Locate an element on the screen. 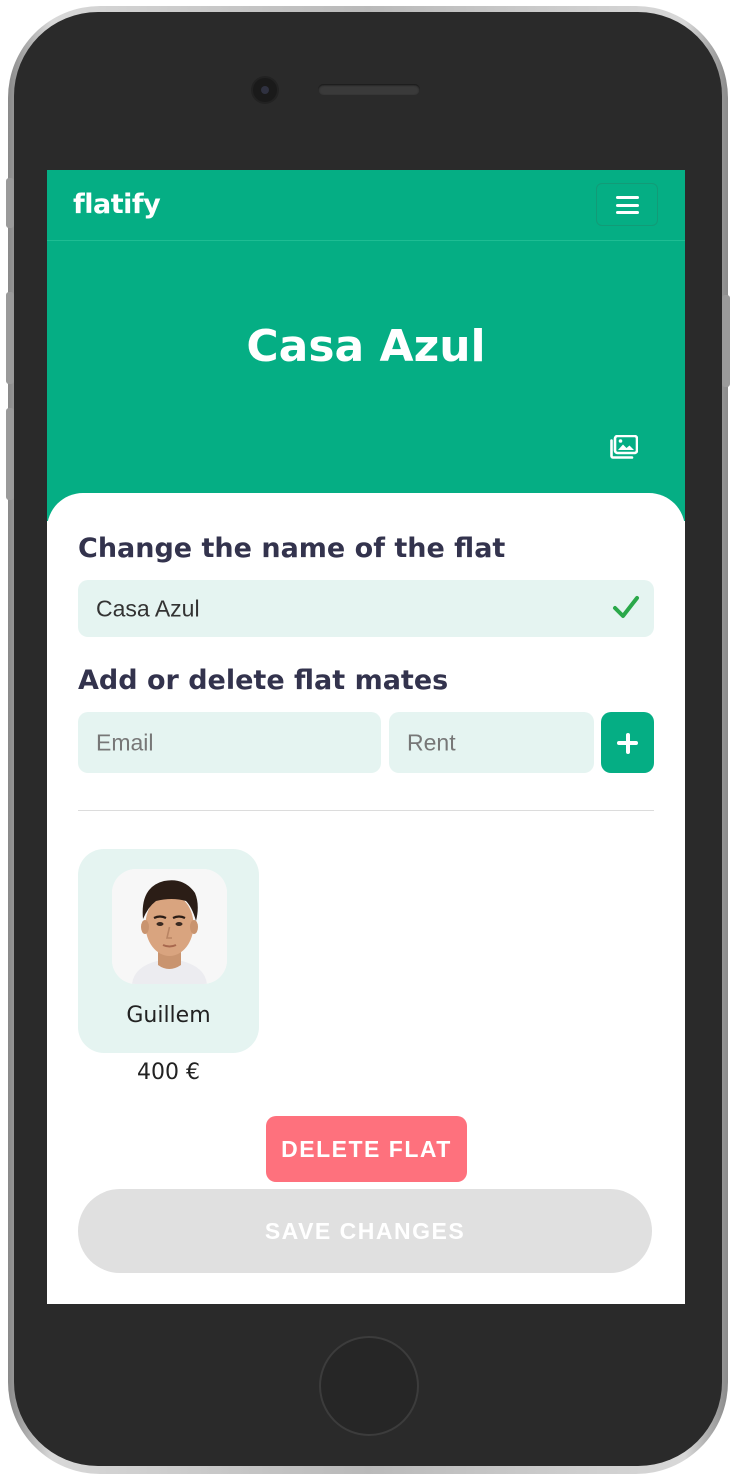 This screenshot has width=736, height=1479. email-placeholder: Email is located at coordinates (125, 742).